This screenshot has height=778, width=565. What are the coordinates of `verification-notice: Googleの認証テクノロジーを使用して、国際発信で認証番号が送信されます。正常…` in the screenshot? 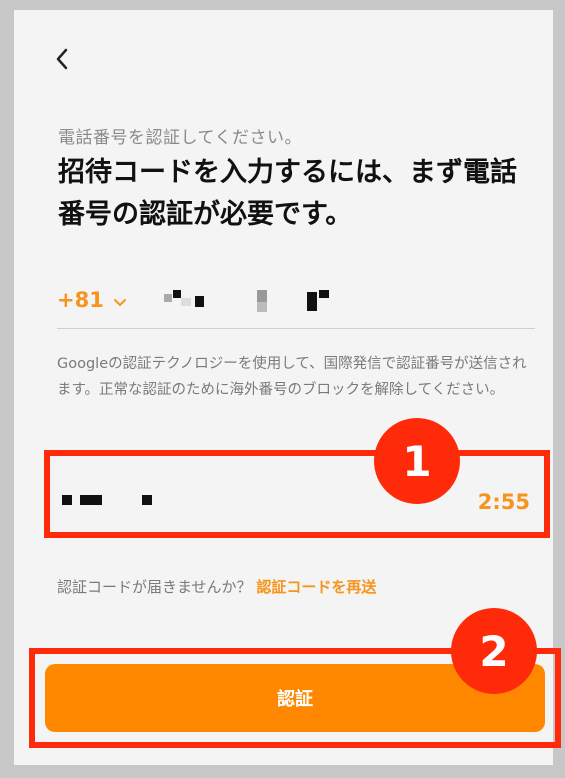 It's located at (292, 377).